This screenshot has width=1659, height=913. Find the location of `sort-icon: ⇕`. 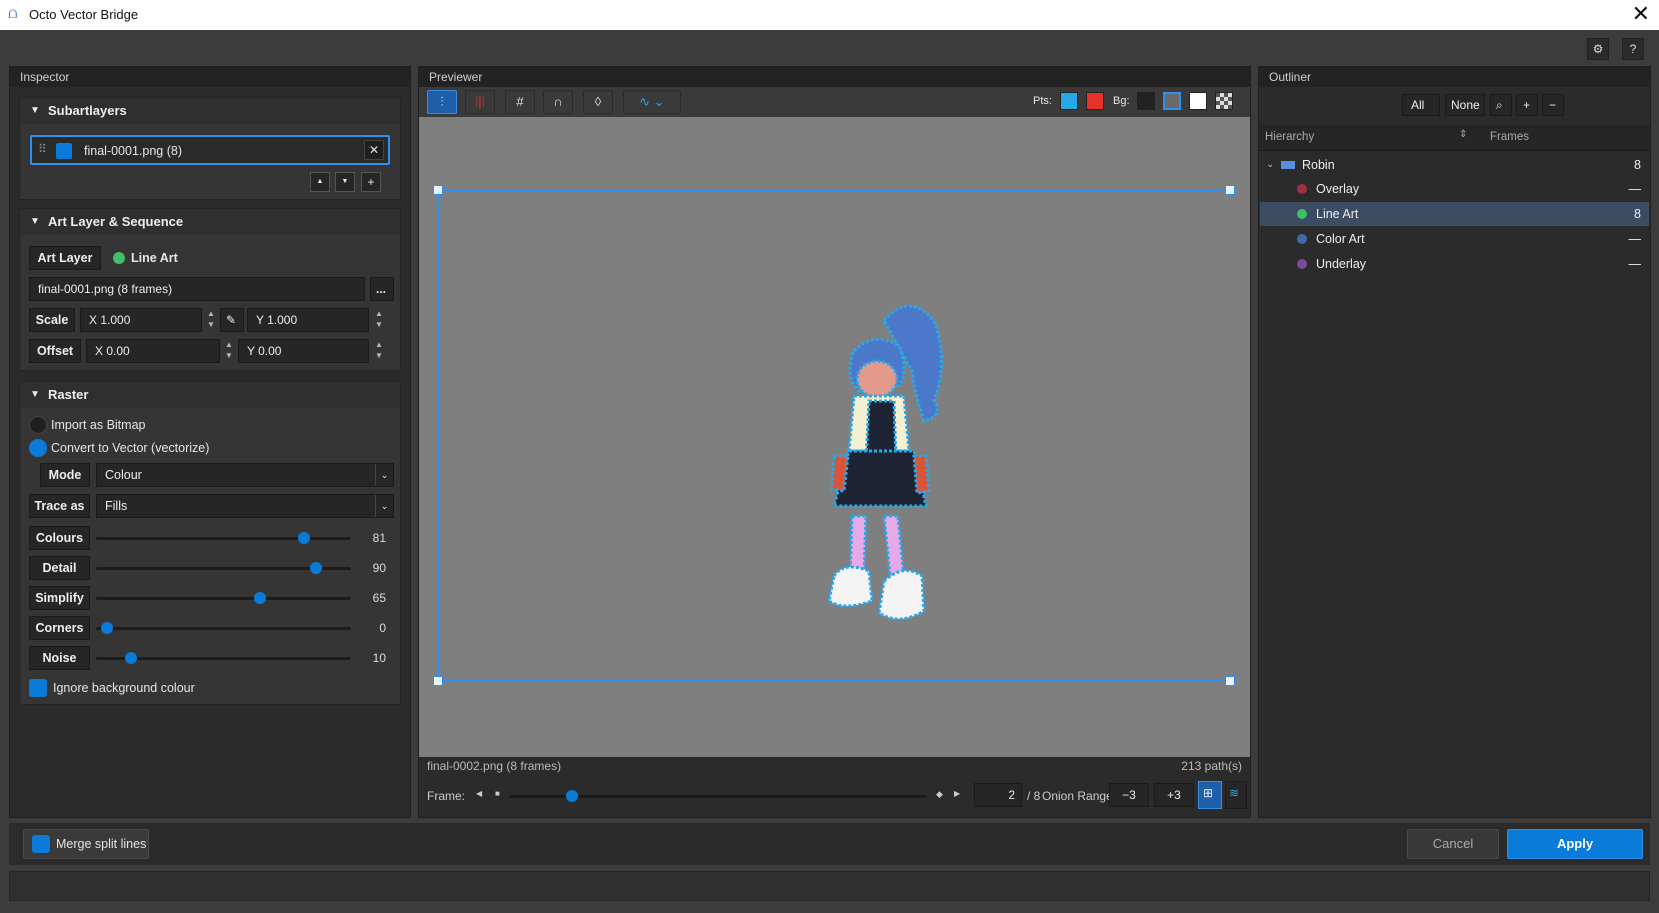

sort-icon: ⇕ is located at coordinates (1463, 134).